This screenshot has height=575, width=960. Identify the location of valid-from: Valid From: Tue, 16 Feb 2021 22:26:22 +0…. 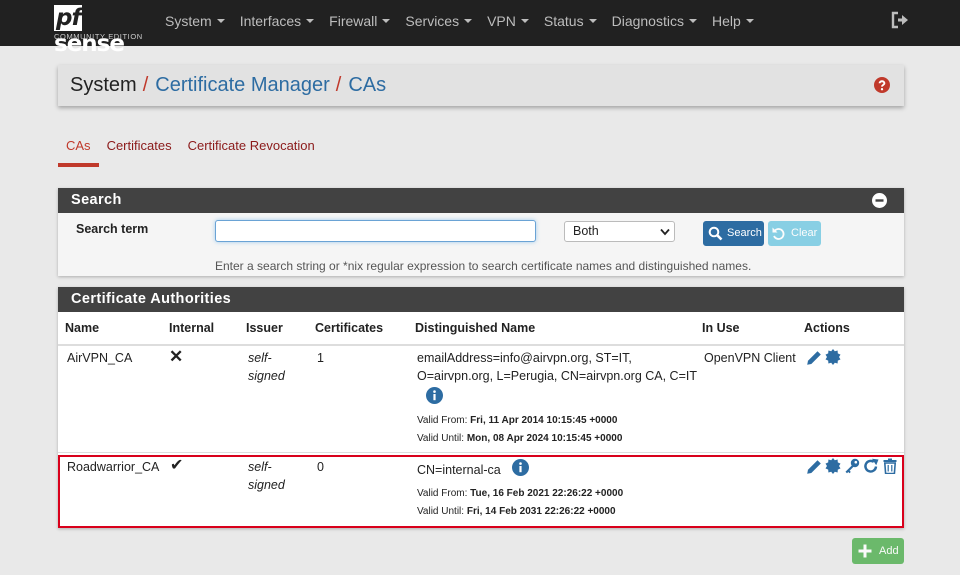
(520, 493).